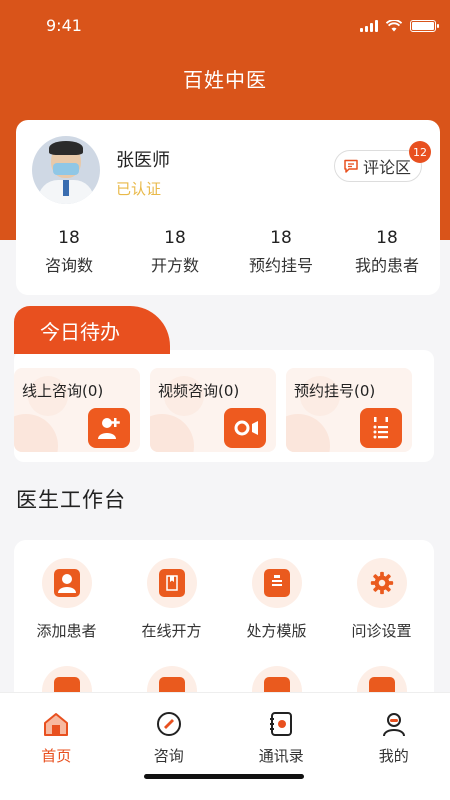 This screenshot has height=800, width=450. Describe the element at coordinates (281, 756) in the screenshot. I see `tab-label: 通讯录` at that location.